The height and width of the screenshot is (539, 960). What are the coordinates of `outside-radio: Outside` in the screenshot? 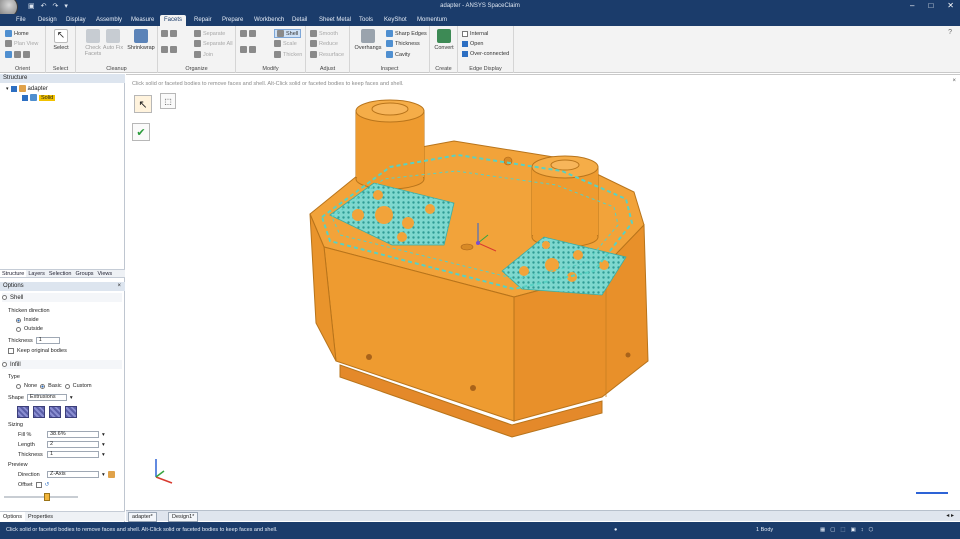 It's located at (29, 329).